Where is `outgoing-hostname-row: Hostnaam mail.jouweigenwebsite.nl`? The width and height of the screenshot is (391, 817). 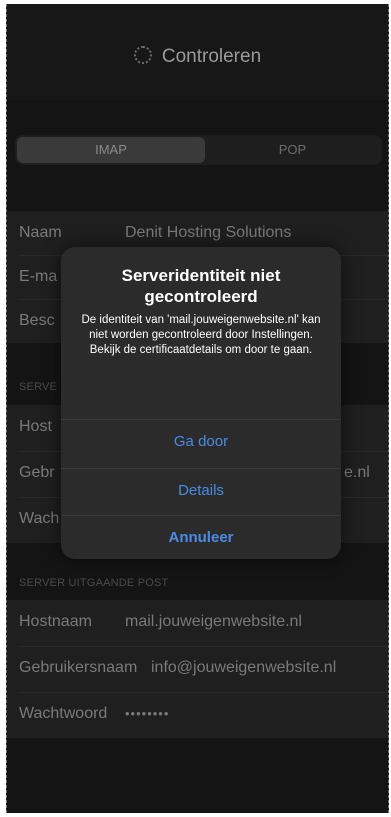
outgoing-hostname-row: Hostnaam mail.jouweigenwebsite.nl is located at coordinates (197, 622).